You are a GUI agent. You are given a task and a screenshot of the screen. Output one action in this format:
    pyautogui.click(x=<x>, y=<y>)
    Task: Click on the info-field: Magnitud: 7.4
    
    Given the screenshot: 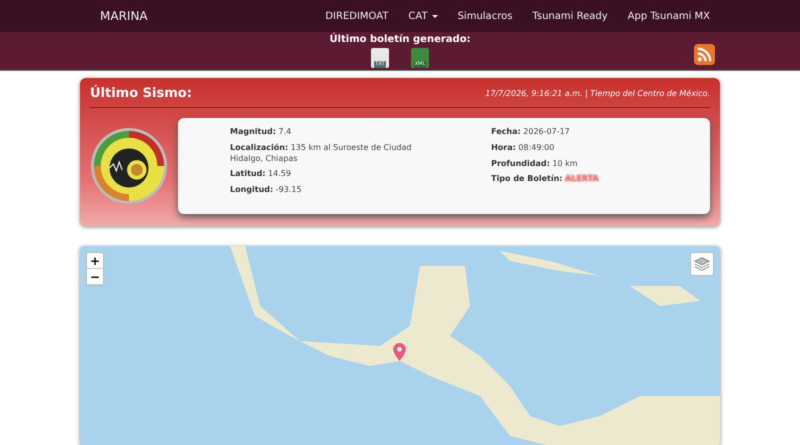 What is the action you would take?
    pyautogui.click(x=335, y=132)
    